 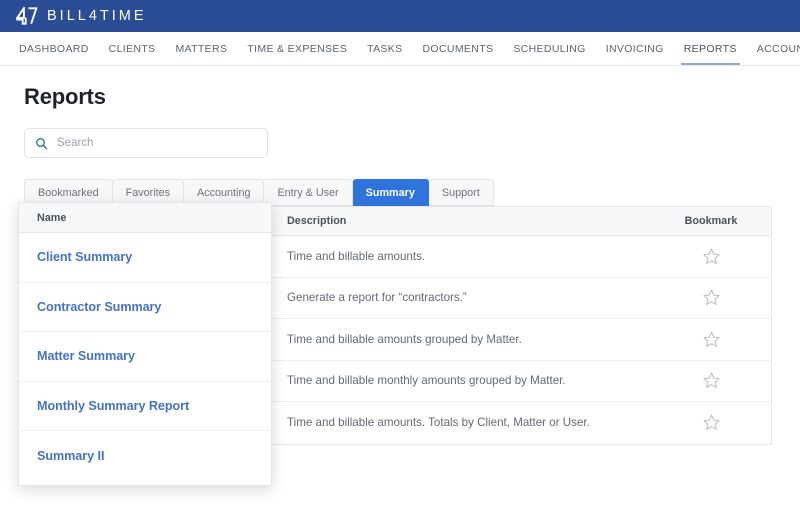 I want to click on list-item: Matter Summary, so click(x=145, y=357).